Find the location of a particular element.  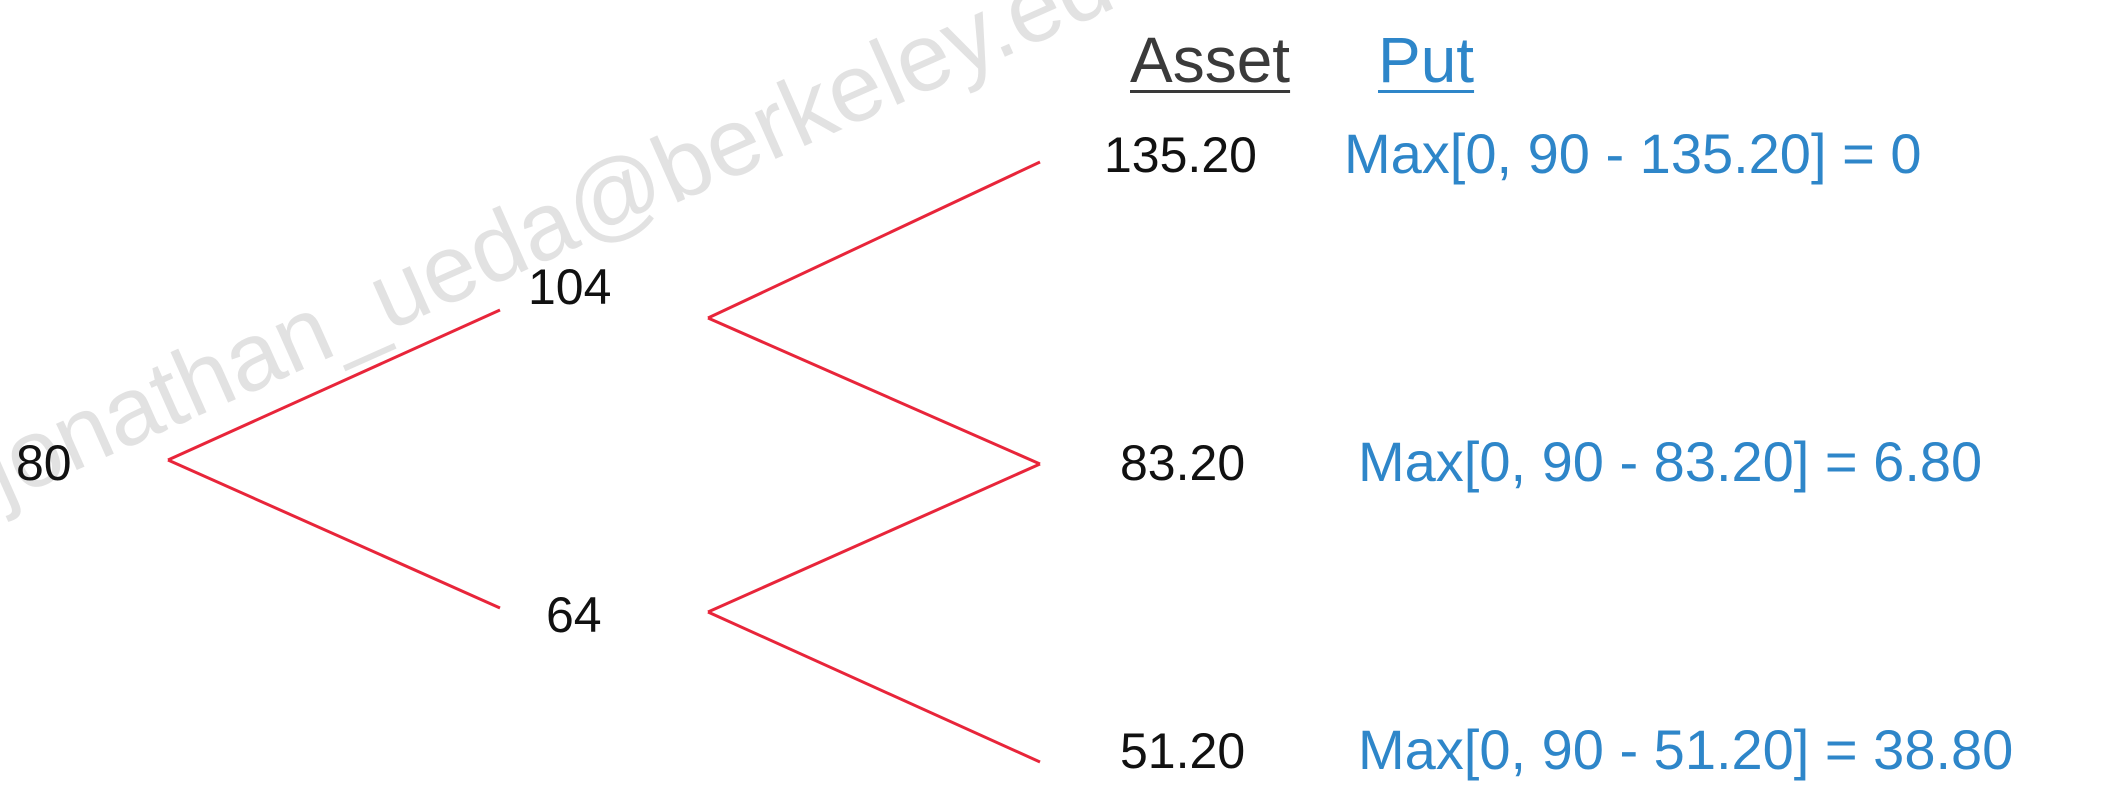

node-t2-ud: 83.20 is located at coordinates (1183, 463).